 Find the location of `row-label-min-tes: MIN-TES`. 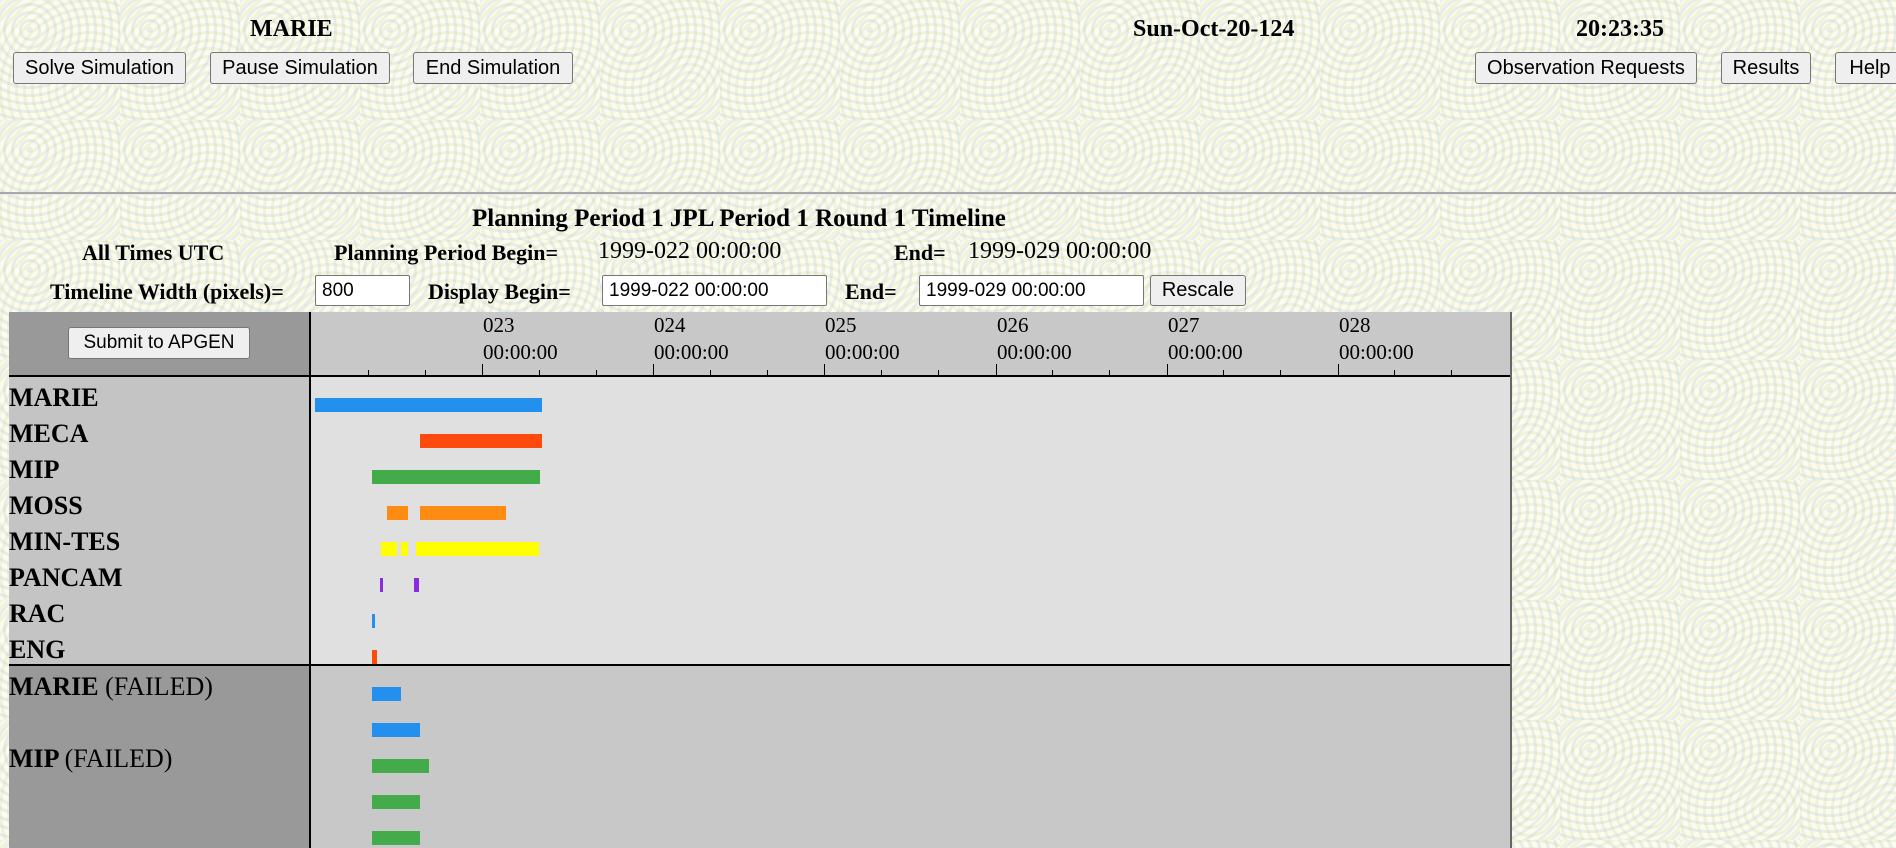

row-label-min-tes: MIN-TES is located at coordinates (65, 541).